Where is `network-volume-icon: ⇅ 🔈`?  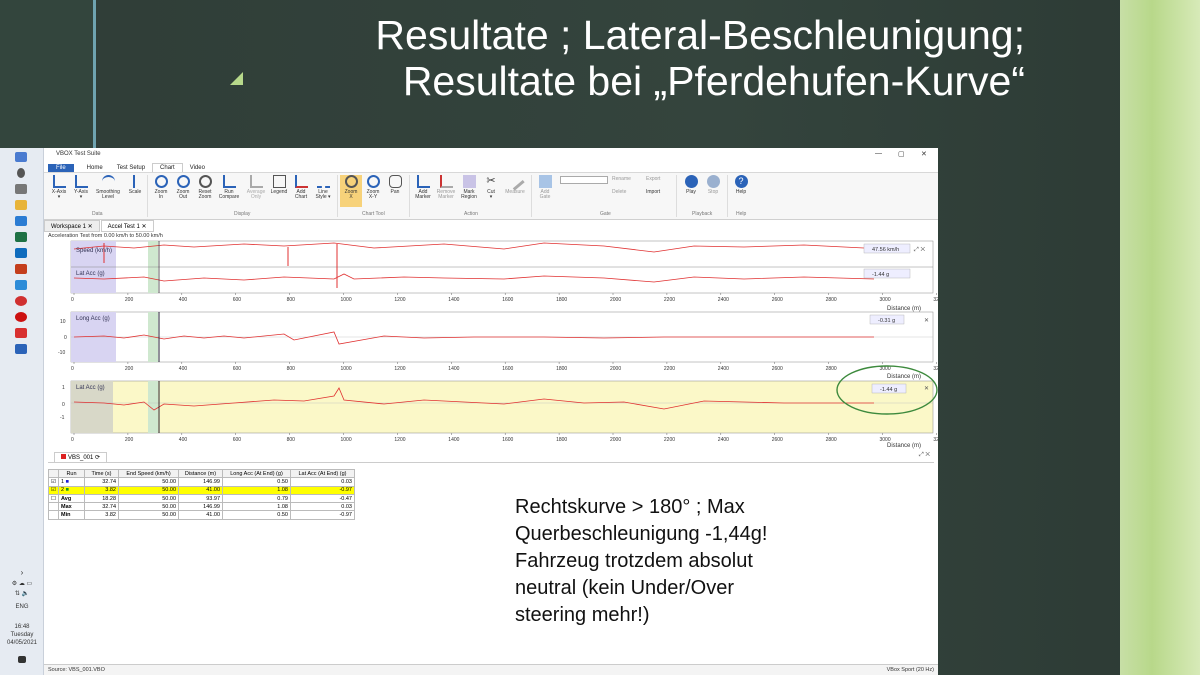 network-volume-icon: ⇅ 🔈 is located at coordinates (22, 593).